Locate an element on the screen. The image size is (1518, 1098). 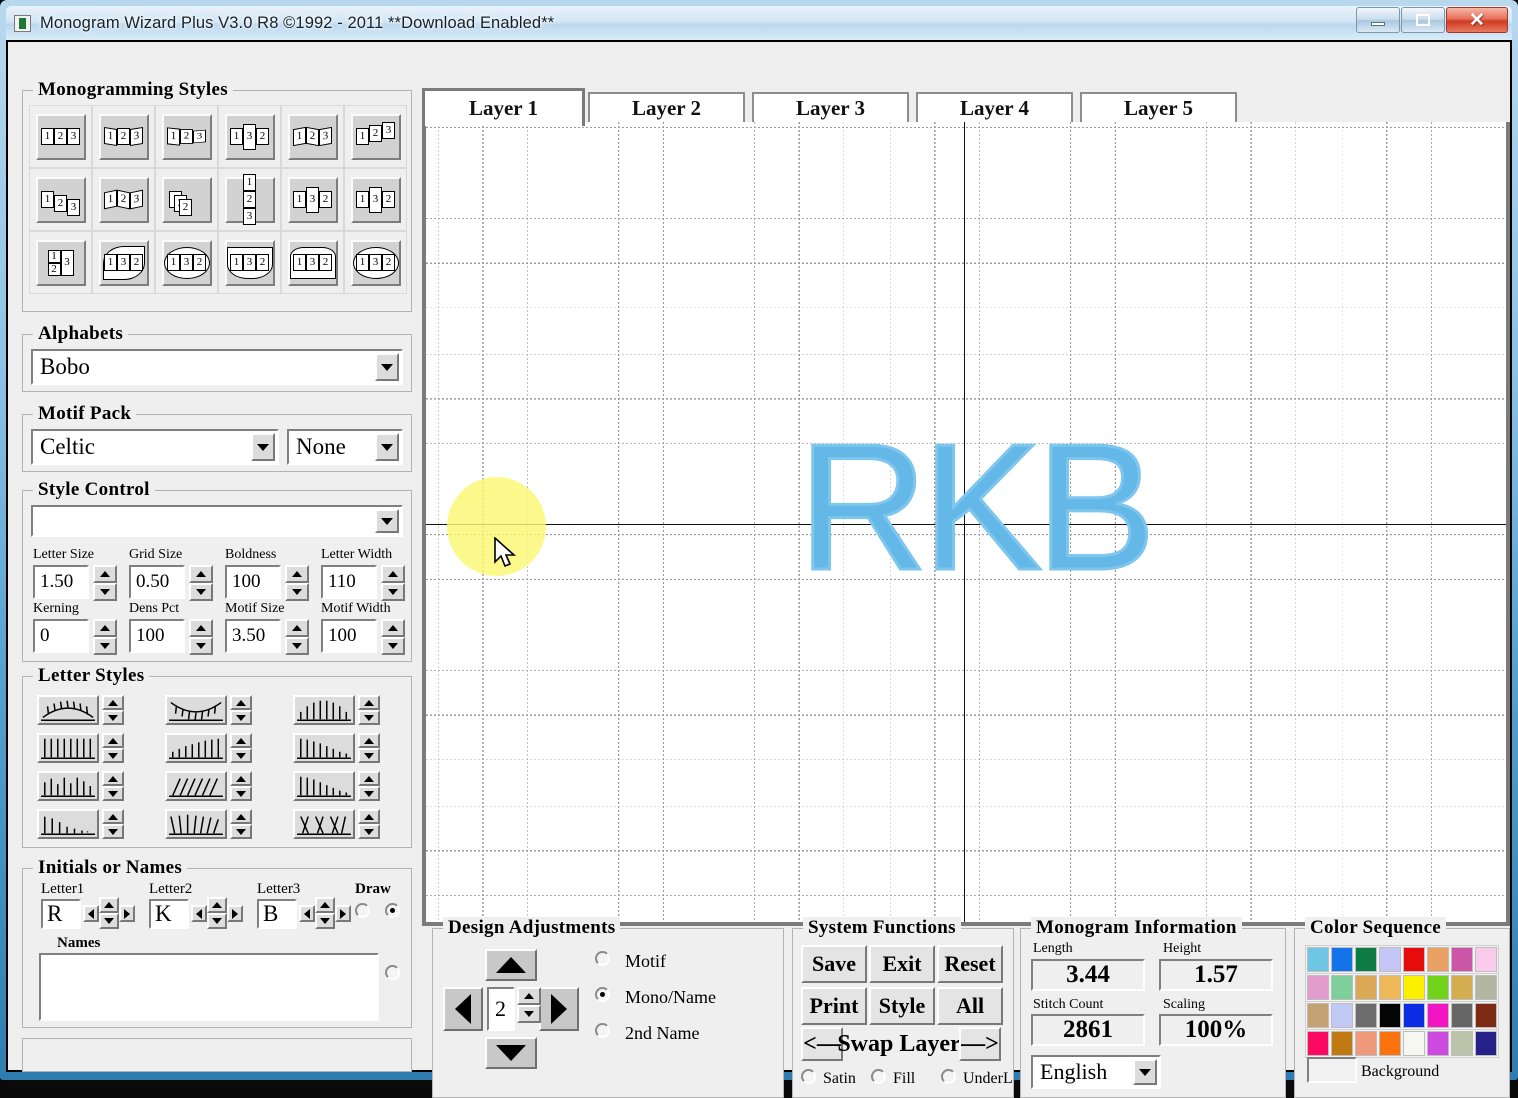
stitch-radio-satin is located at coordinates (808, 1076).